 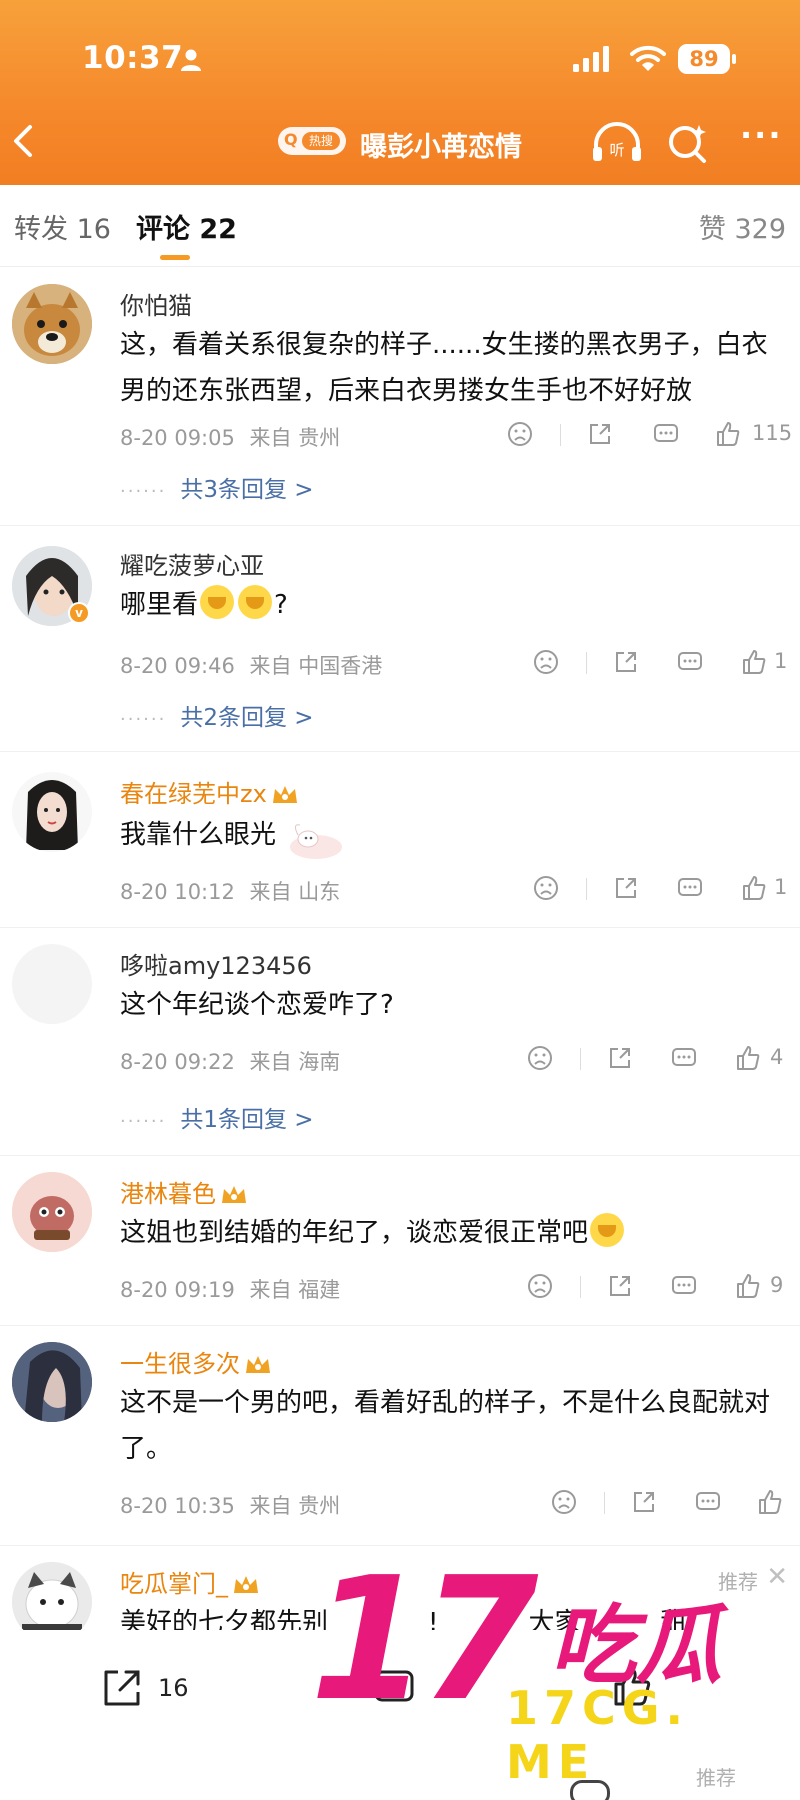 I want to click on tab-repost: 转发 16, so click(x=62, y=226).